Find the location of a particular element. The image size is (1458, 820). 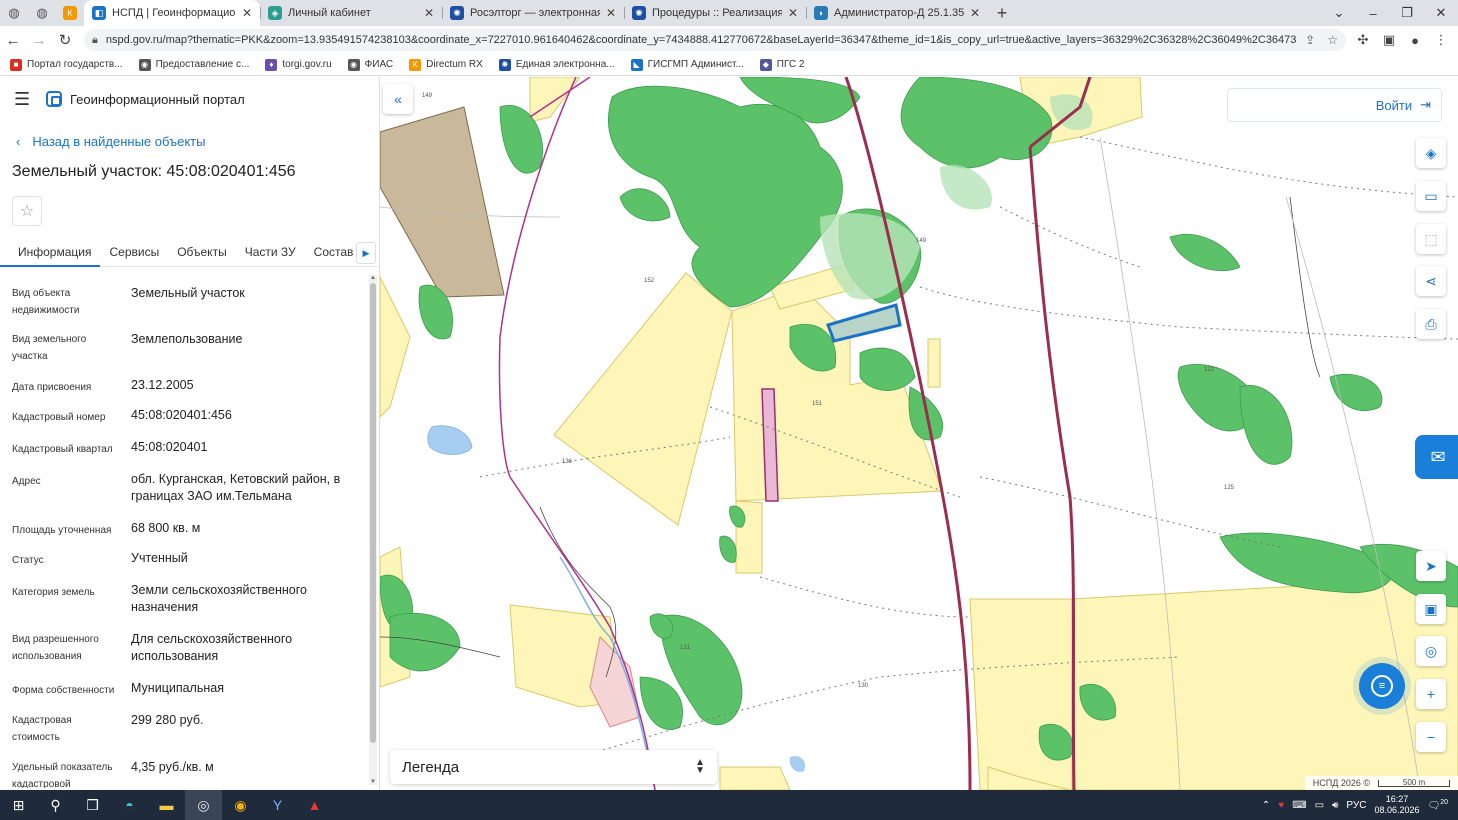

window-controls: ⌄ – ❐ ✕ is located at coordinates (1390, 13).